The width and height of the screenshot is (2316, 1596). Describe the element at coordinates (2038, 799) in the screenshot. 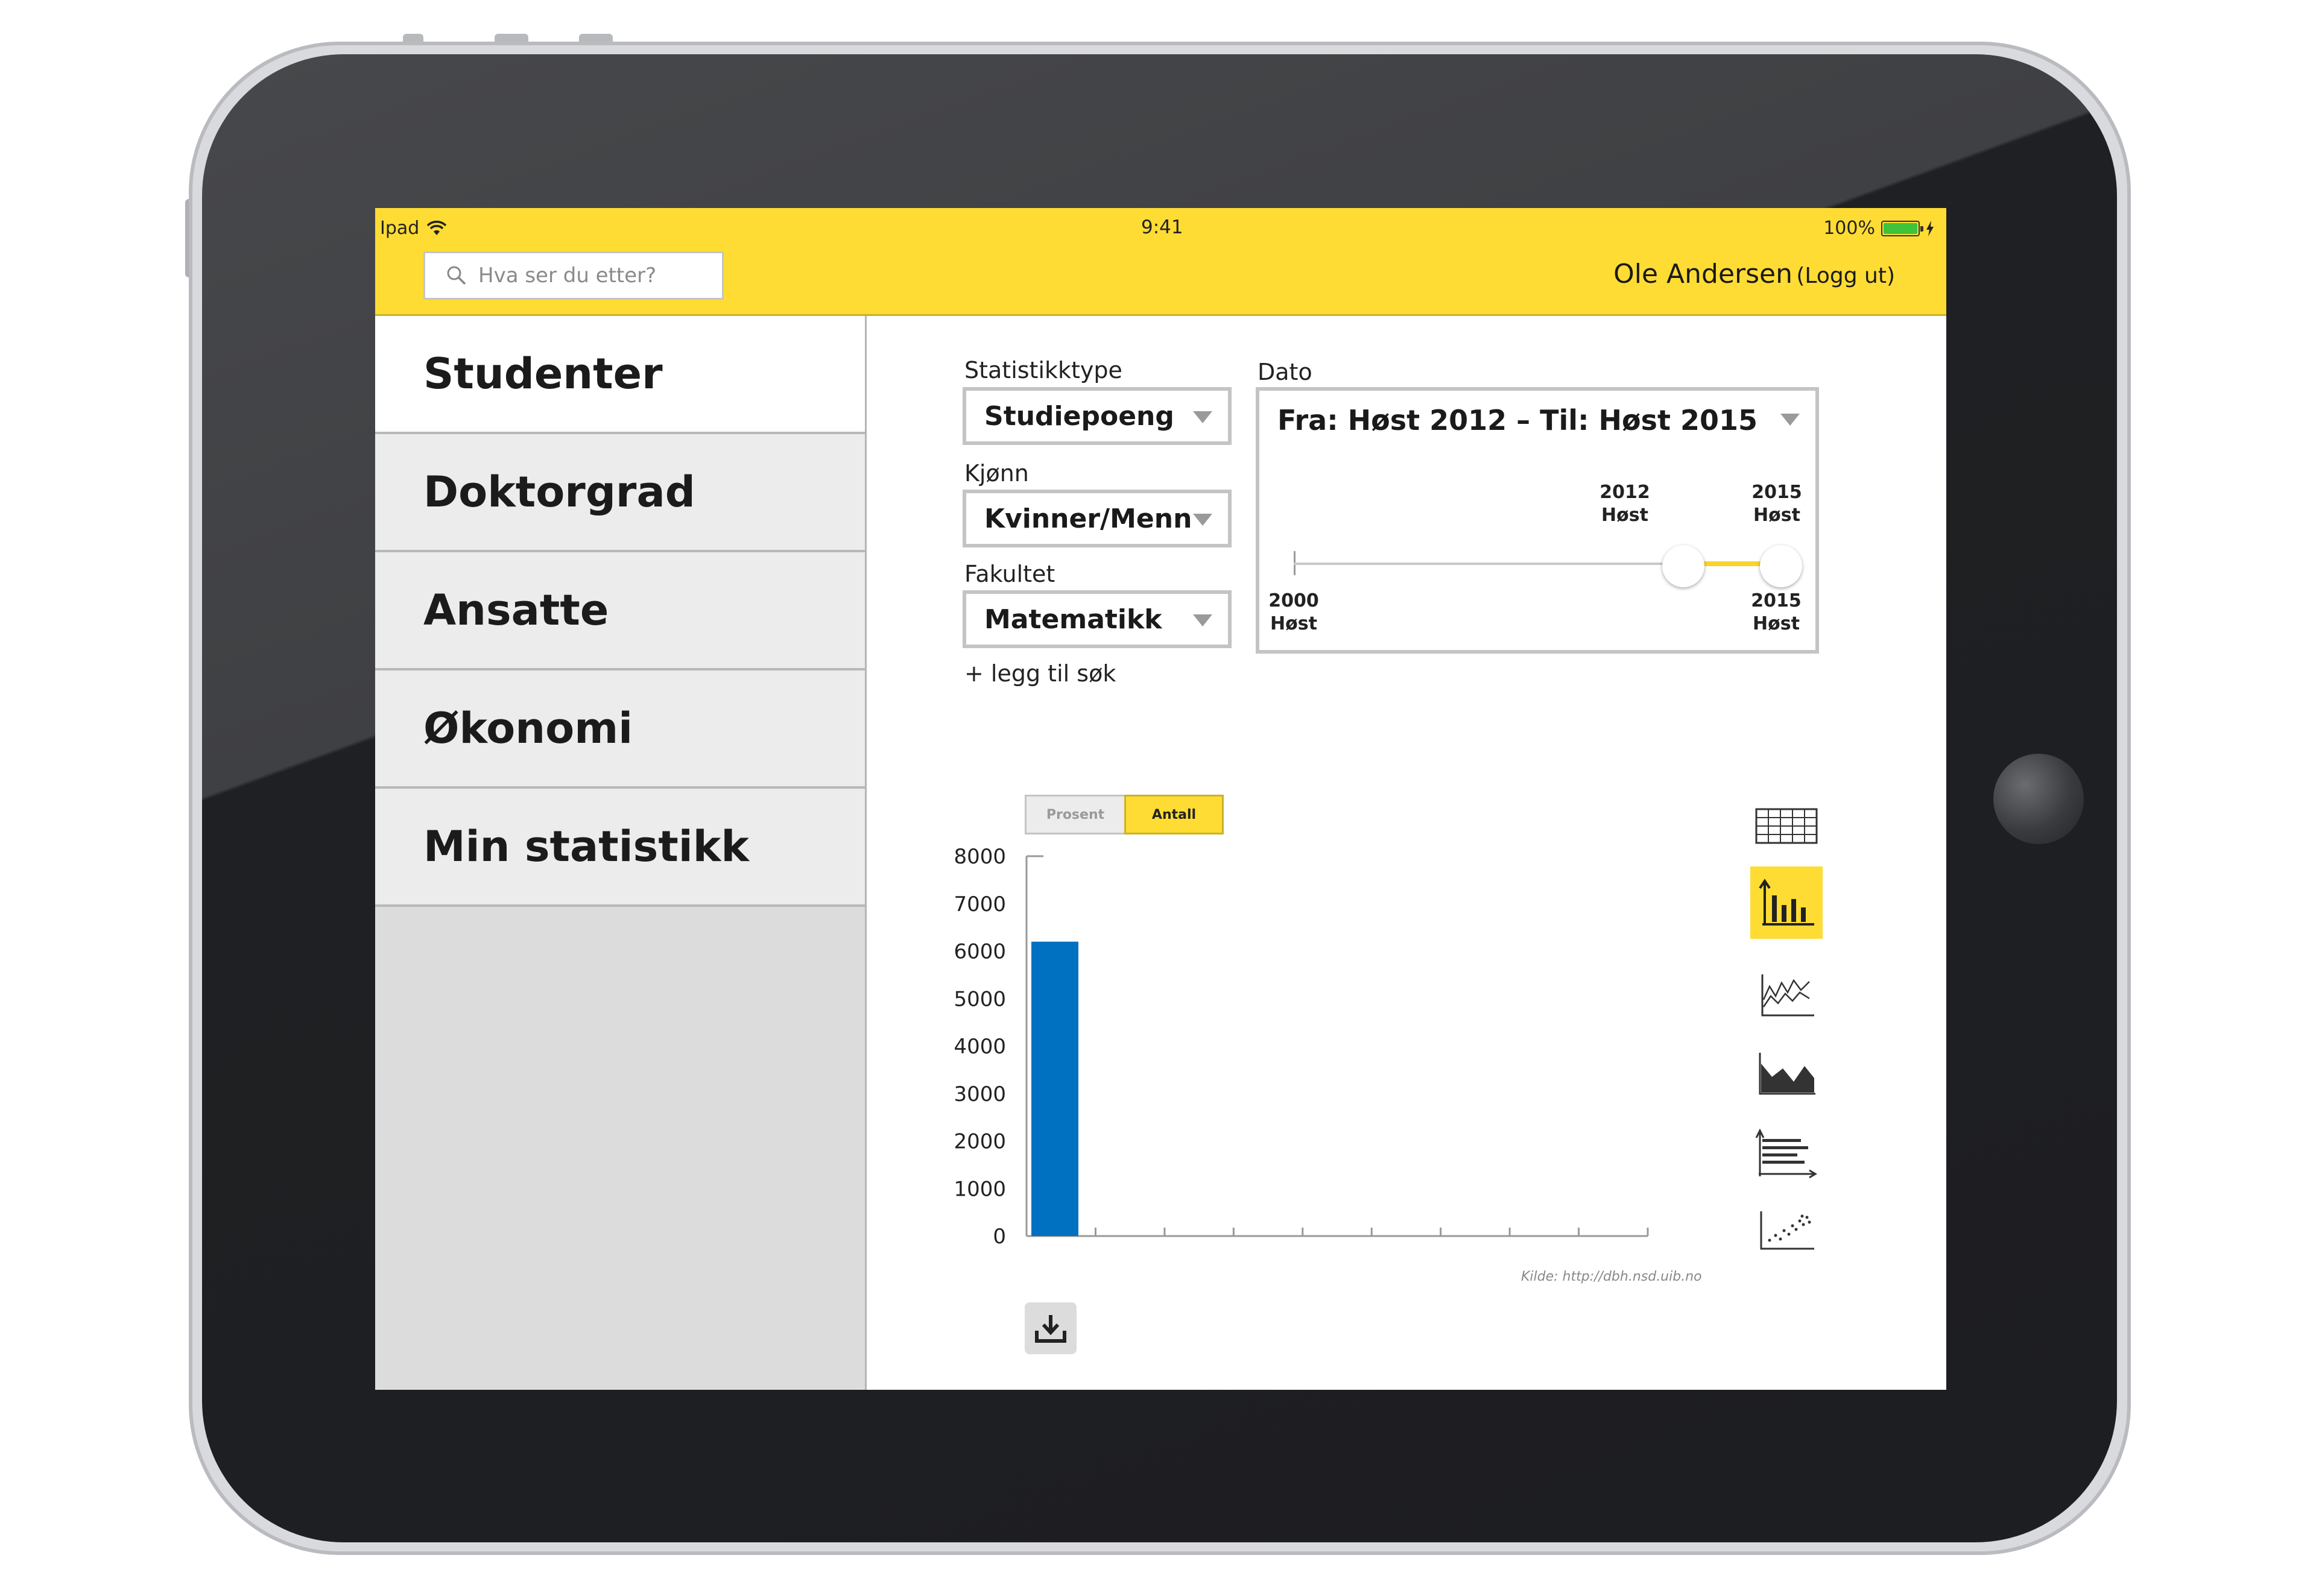

I see `home-button` at that location.